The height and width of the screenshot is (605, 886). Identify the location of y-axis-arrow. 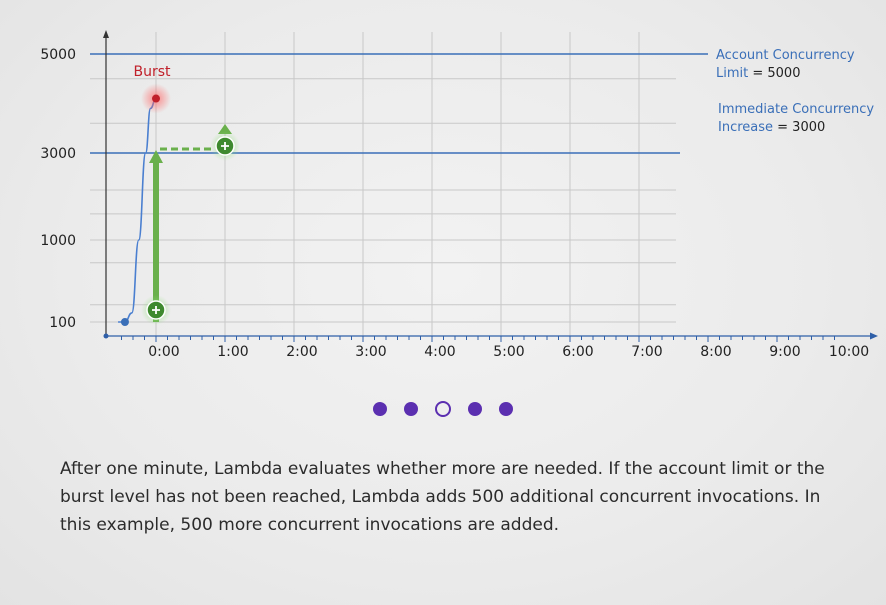
(106, 34).